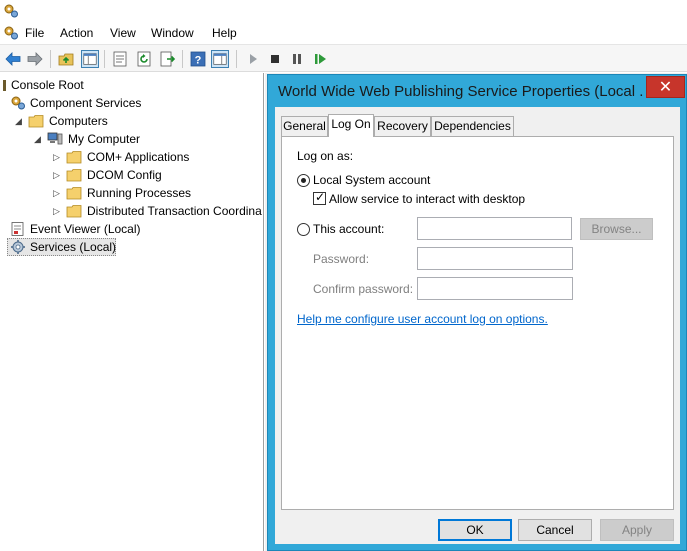 The image size is (687, 551). Describe the element at coordinates (18, 103) in the screenshot. I see `component-services-icon` at that location.